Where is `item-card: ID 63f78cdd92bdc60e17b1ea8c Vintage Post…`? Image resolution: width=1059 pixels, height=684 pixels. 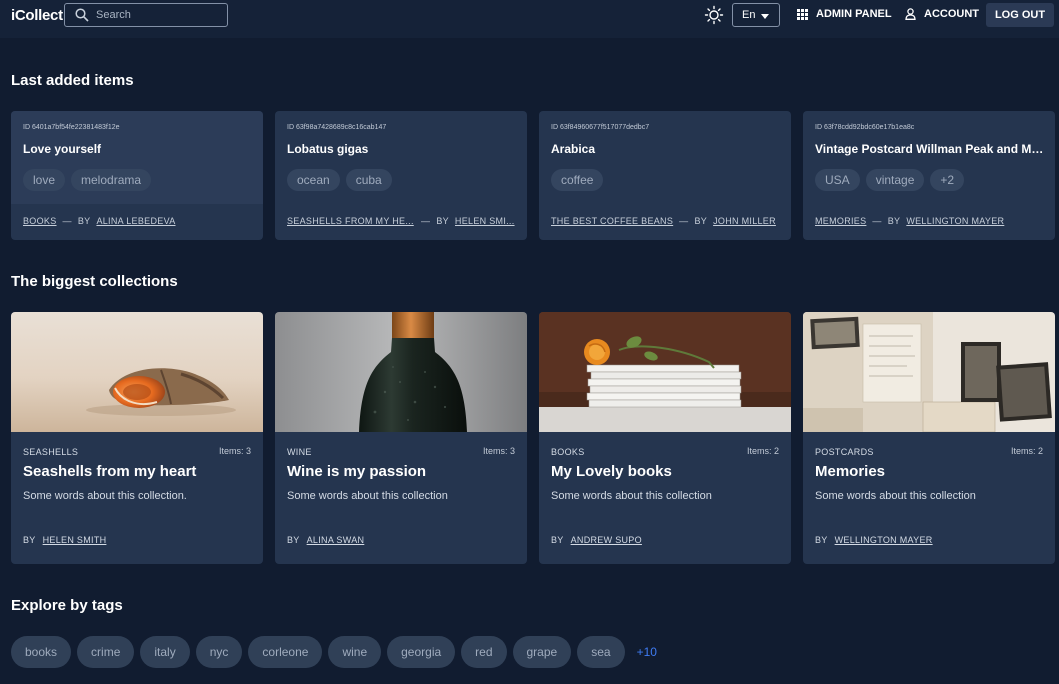
item-card: ID 63f78cdd92bdc60e17b1ea8c Vintage Post… is located at coordinates (929, 175).